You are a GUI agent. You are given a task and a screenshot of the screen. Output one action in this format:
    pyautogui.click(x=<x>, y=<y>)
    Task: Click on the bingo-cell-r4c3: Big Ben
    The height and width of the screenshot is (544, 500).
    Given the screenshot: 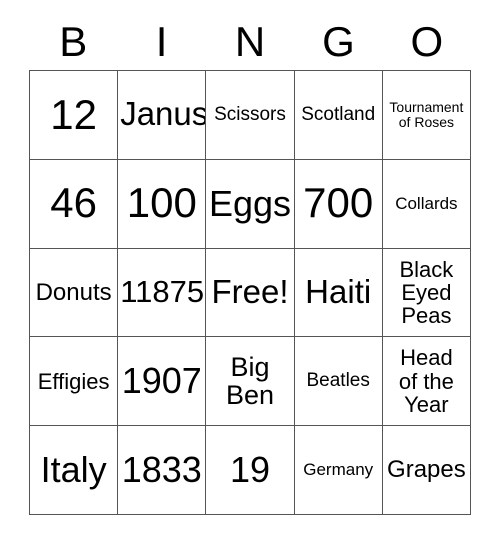 What is the action you would take?
    pyautogui.click(x=250, y=382)
    